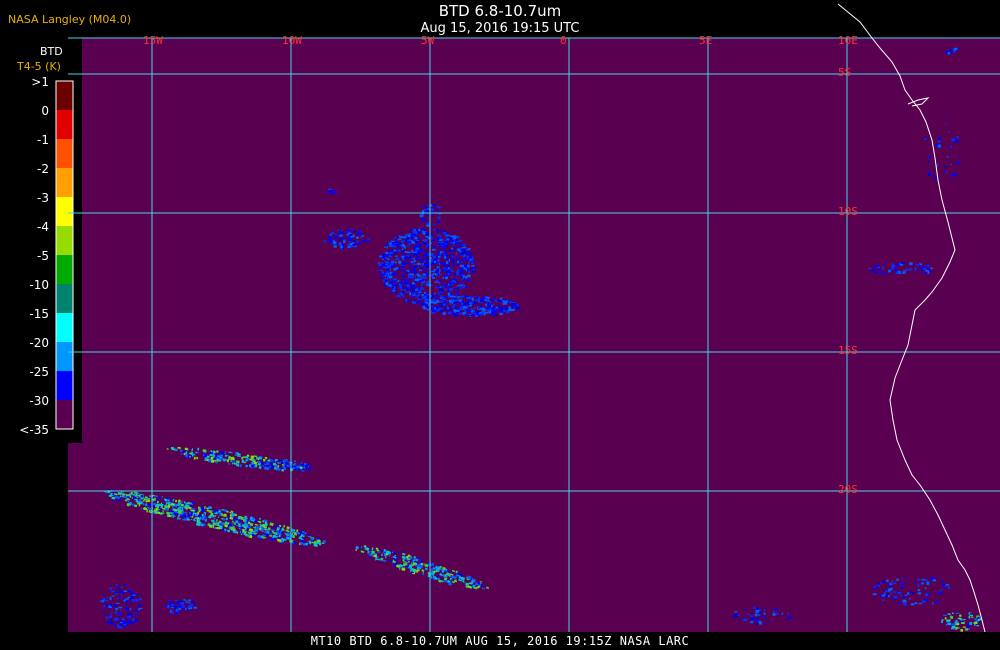 The height and width of the screenshot is (650, 1000). What do you see at coordinates (848, 350) in the screenshot?
I see `latitude-label: 15S` at bounding box center [848, 350].